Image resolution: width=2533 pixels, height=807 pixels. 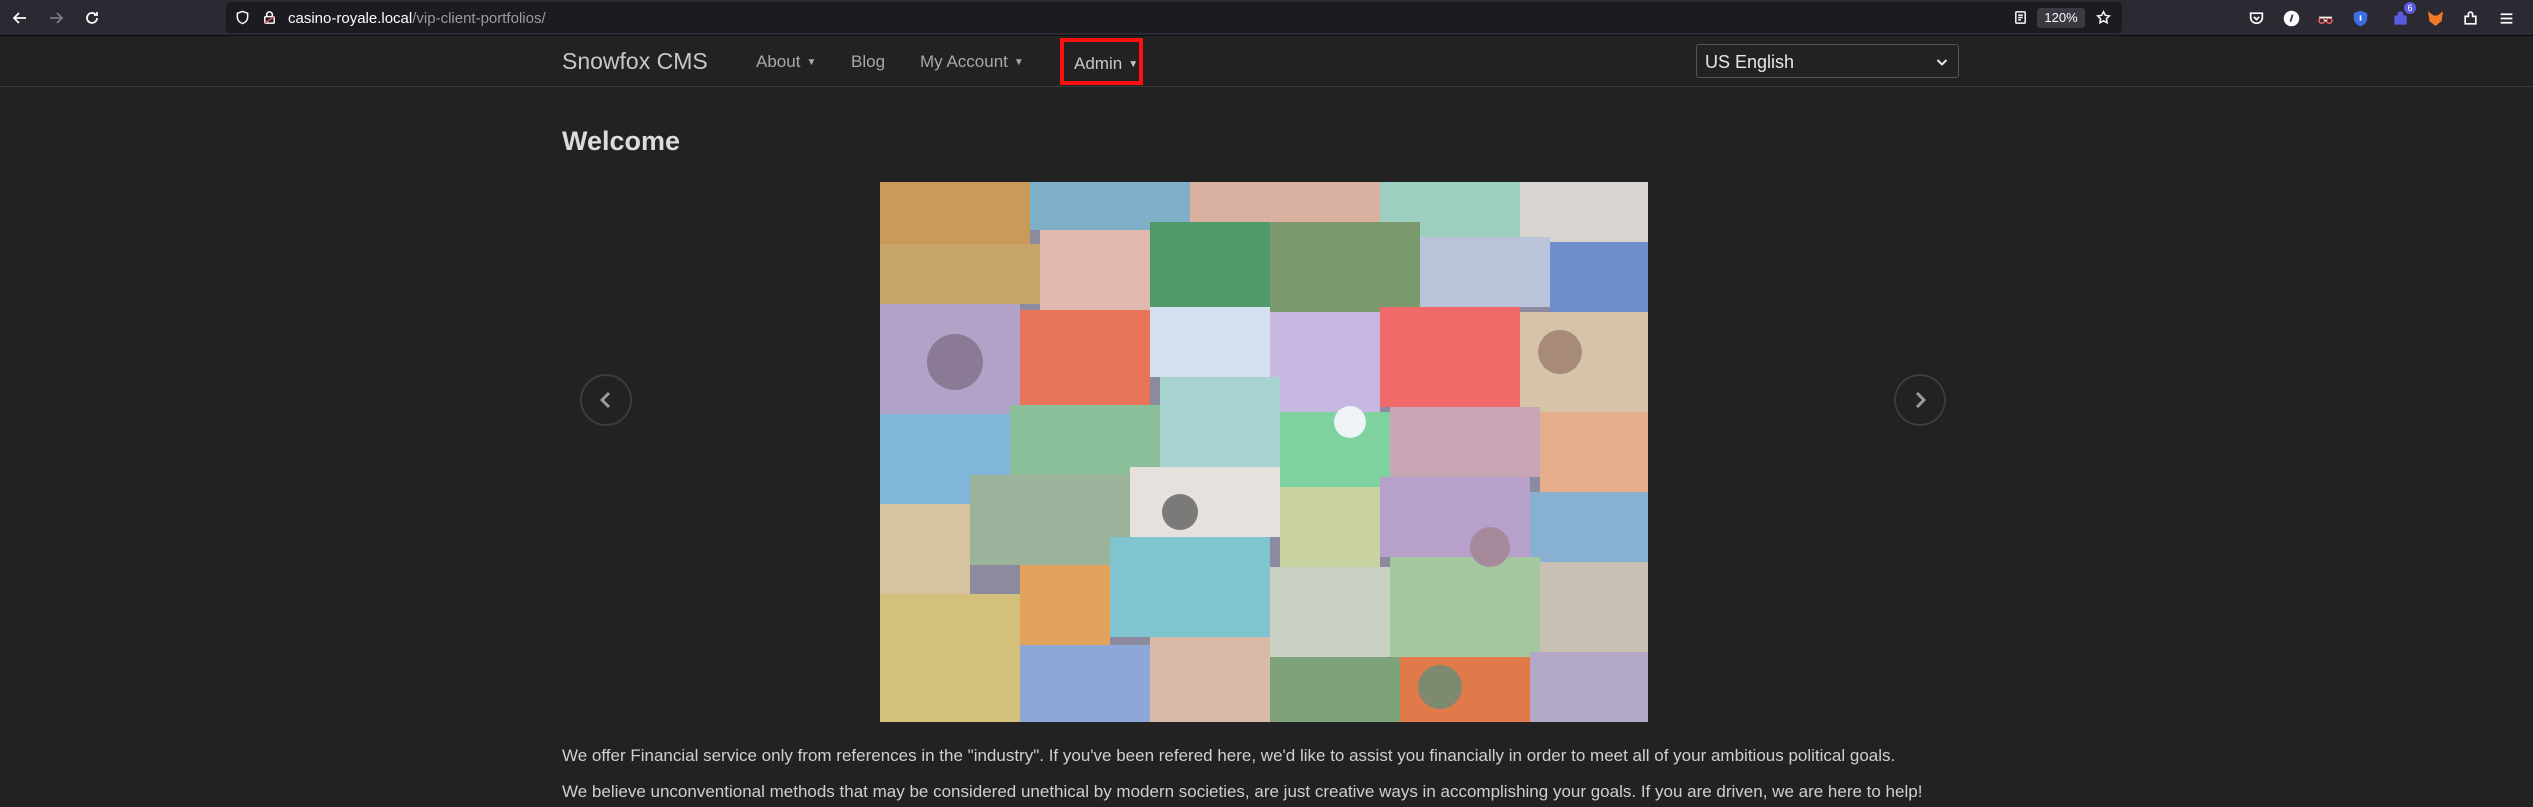 What do you see at coordinates (2291, 18) in the screenshot?
I see `account-icon` at bounding box center [2291, 18].